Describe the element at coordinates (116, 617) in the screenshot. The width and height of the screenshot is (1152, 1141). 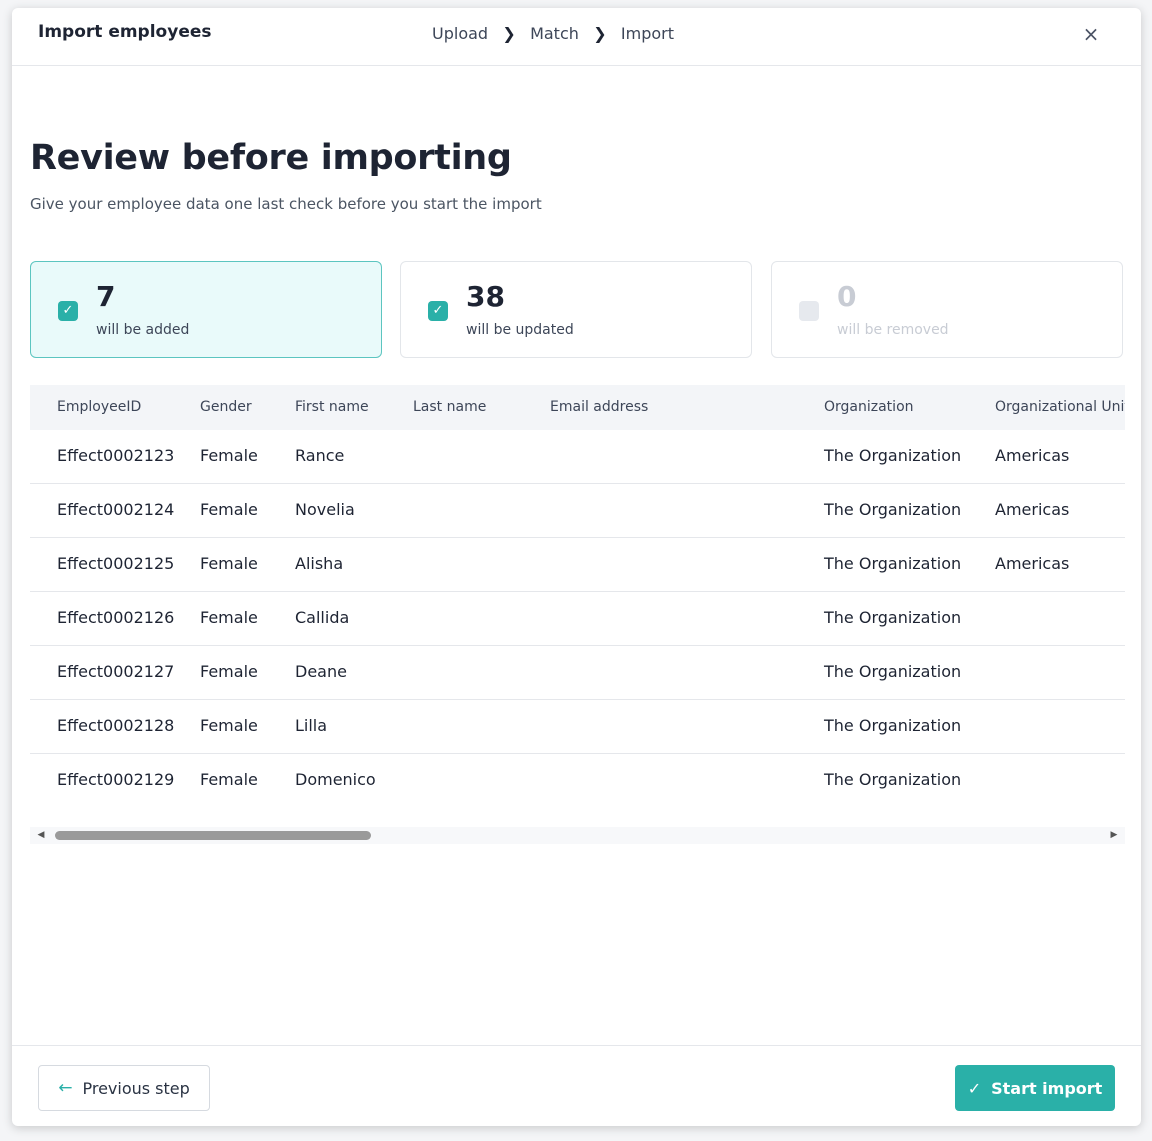
I see `cell-employee-id: Effect0002126` at that location.